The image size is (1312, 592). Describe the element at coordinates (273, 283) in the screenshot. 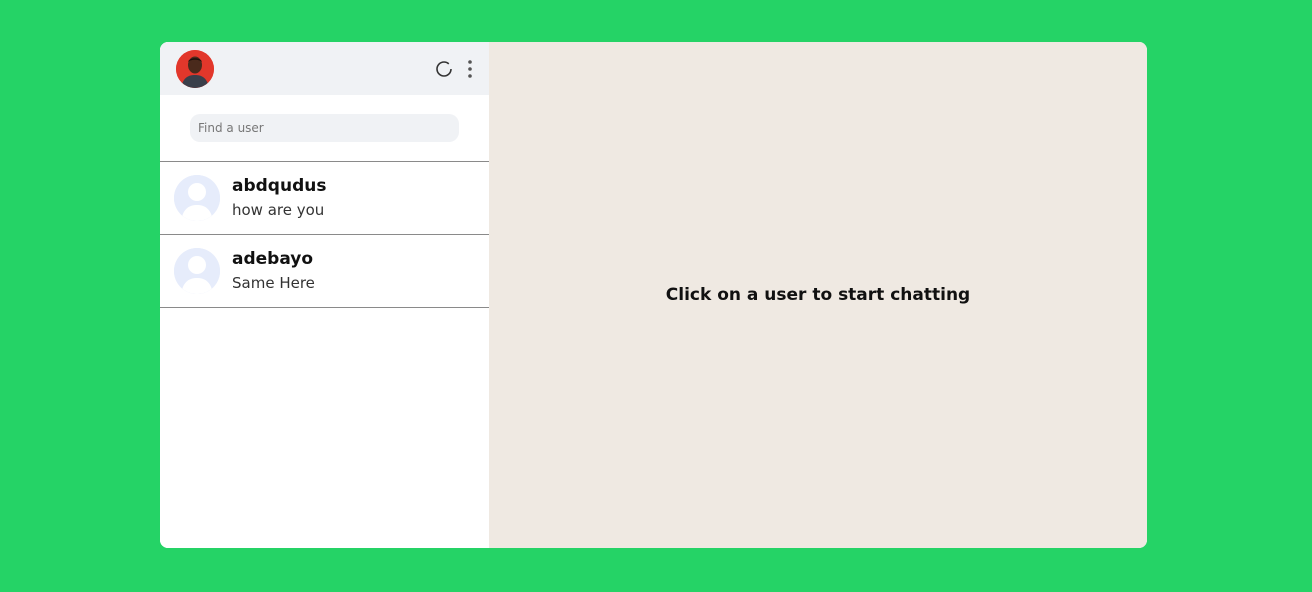

I see `conversation-last-message: Same Here` at that location.